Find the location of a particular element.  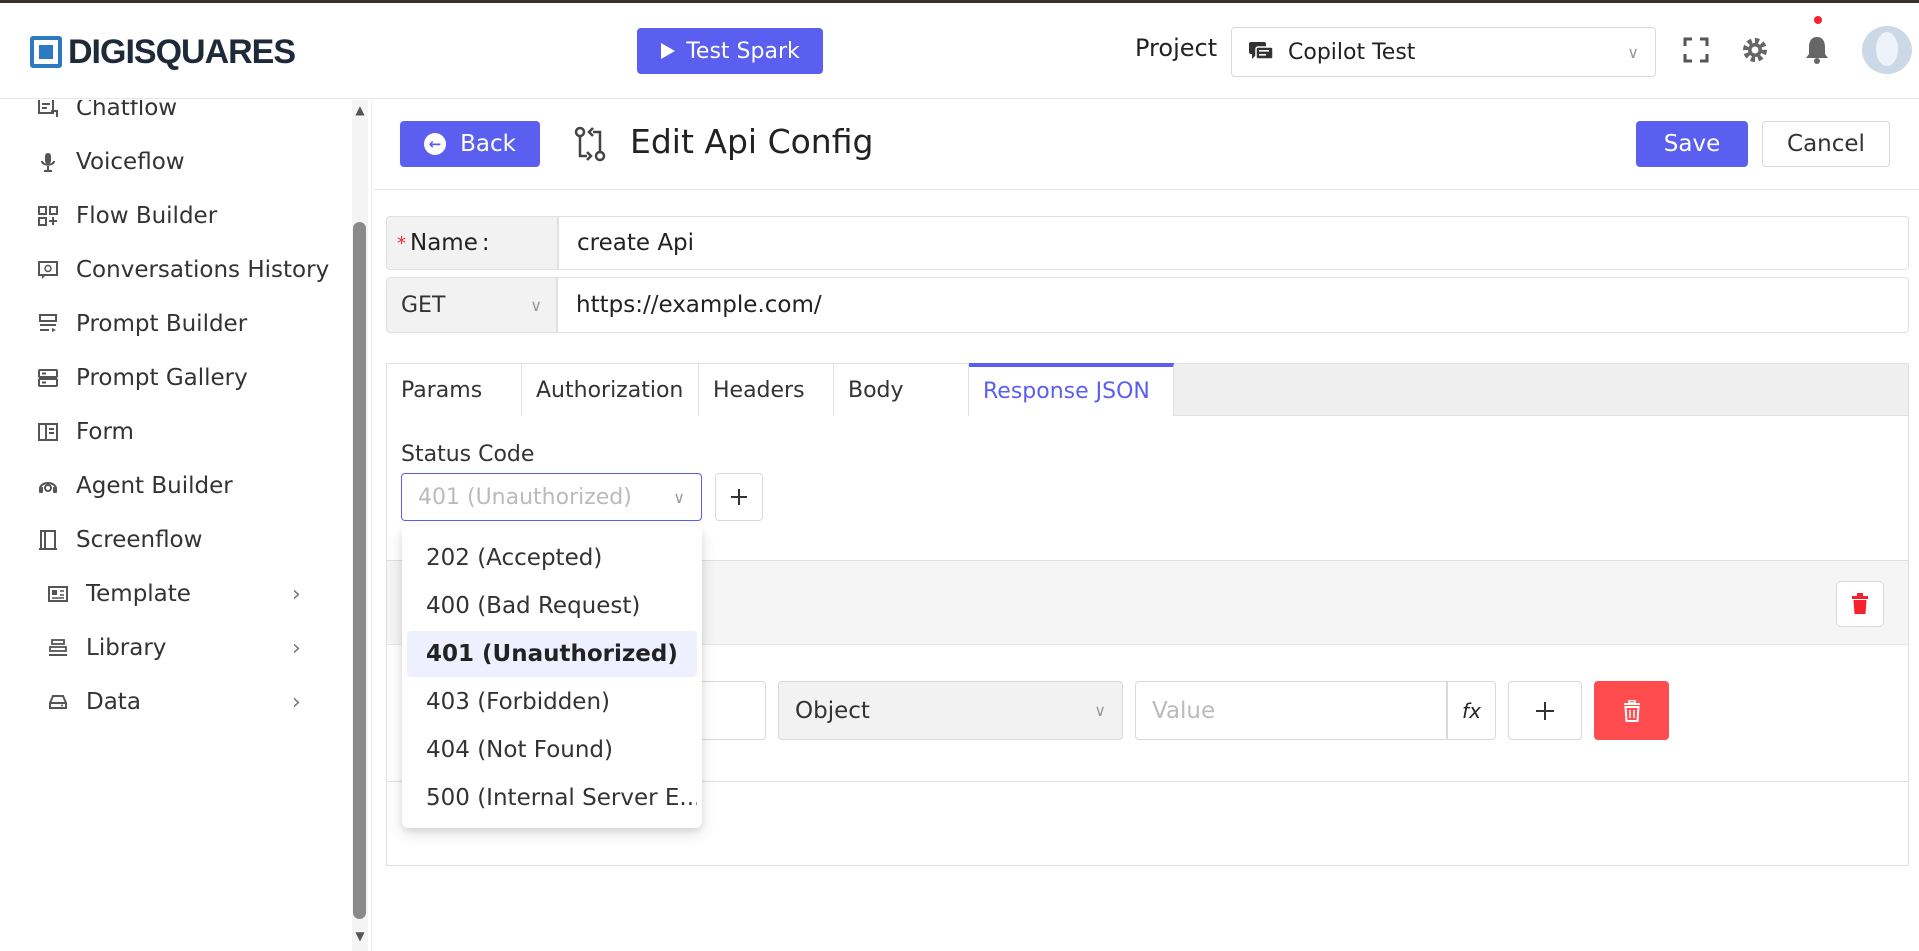

prompt-builder-icon is located at coordinates (48, 324).